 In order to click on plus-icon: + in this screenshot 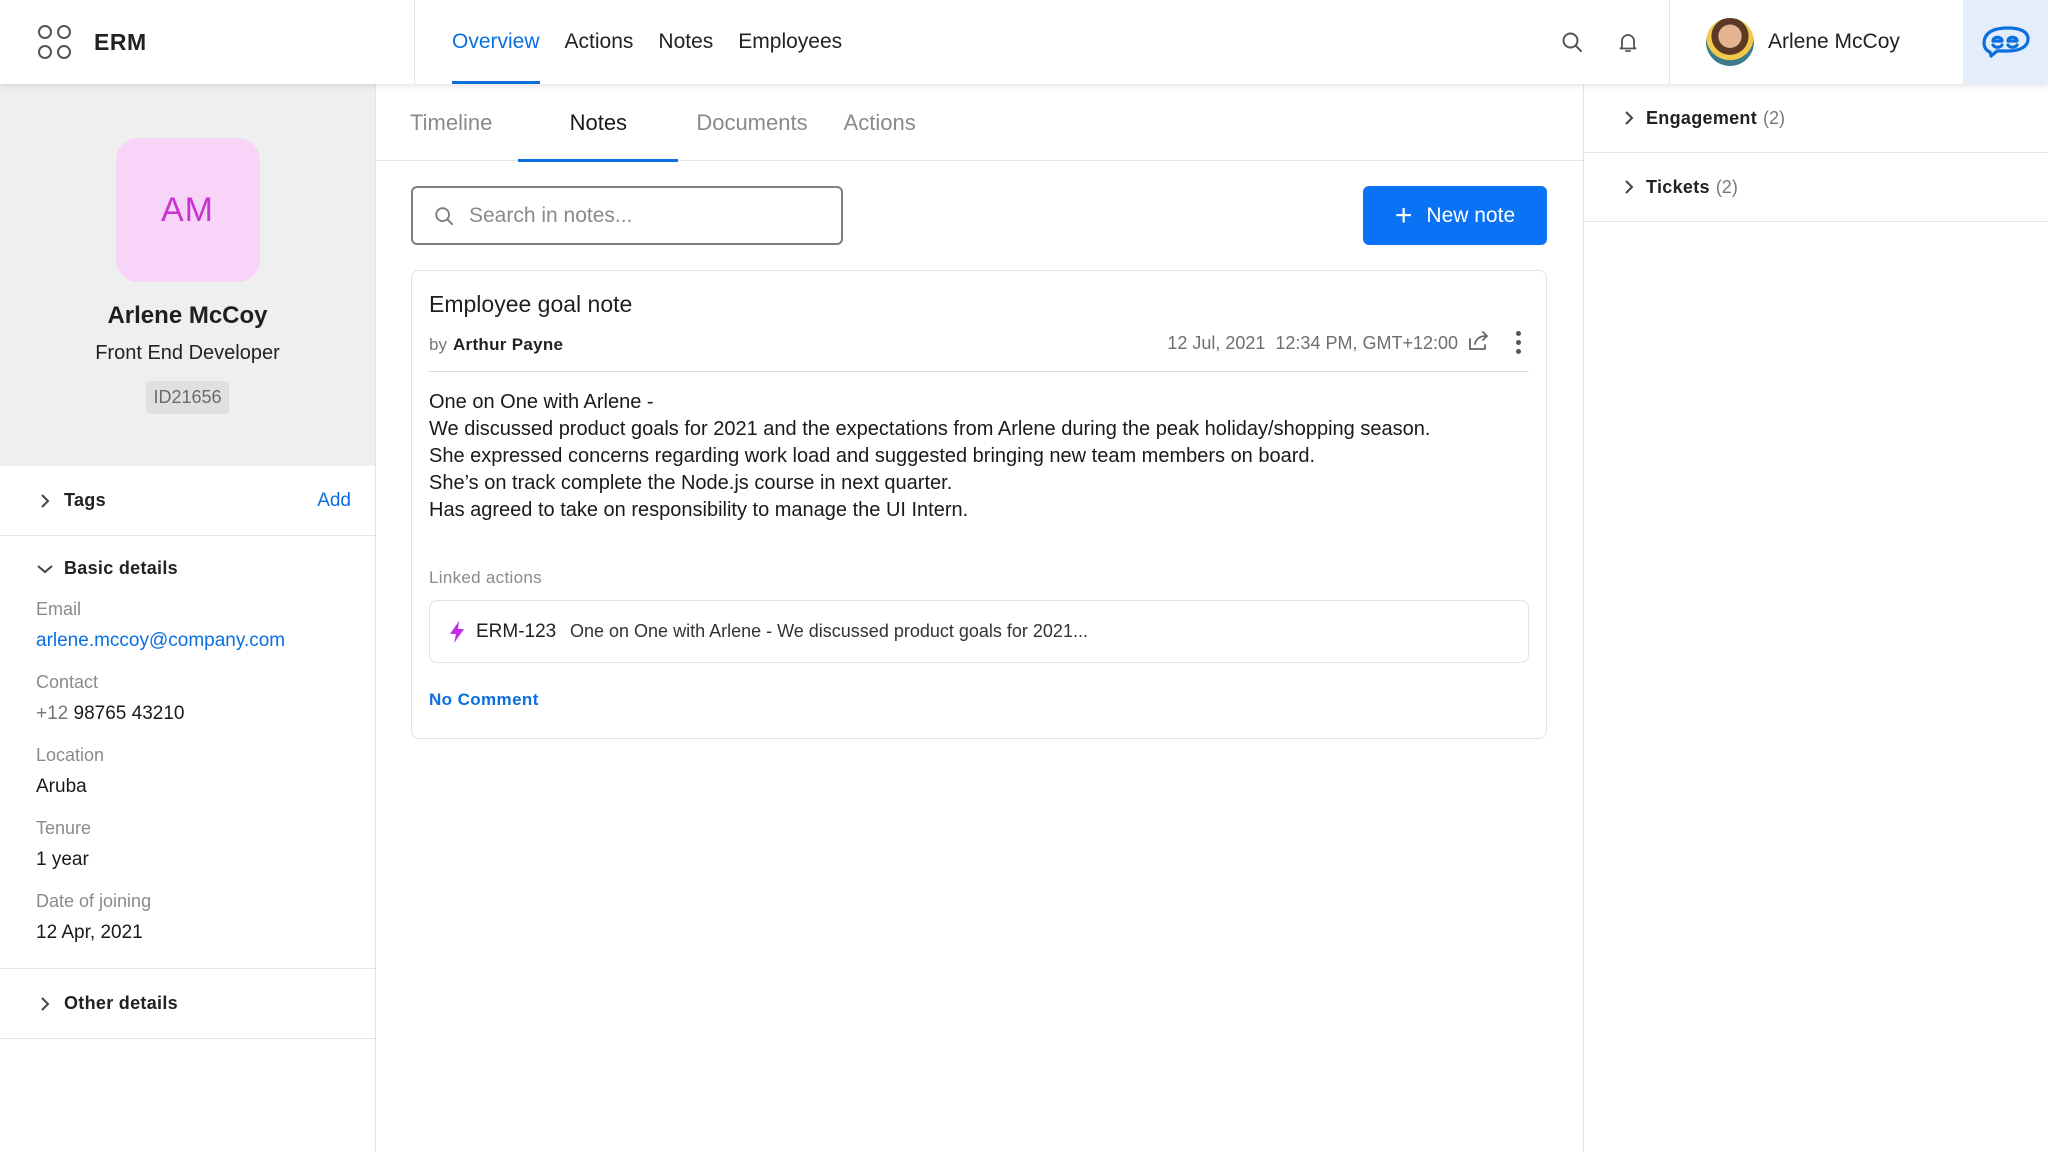, I will do `click(1403, 215)`.